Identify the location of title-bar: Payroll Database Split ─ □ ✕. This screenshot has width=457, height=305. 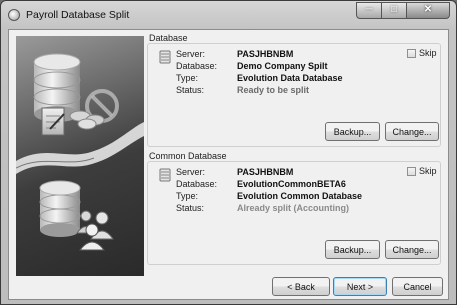
(228, 15).